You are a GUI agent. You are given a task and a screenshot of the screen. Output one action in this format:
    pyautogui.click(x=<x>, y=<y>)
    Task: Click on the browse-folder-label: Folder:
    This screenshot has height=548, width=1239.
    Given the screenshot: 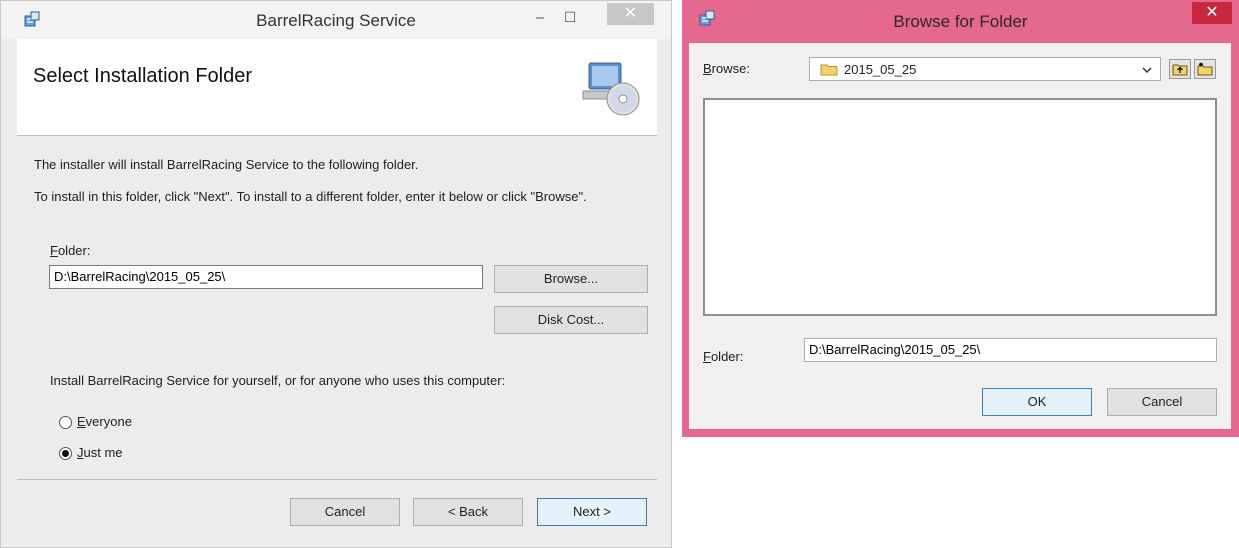 What is the action you would take?
    pyautogui.click(x=723, y=356)
    